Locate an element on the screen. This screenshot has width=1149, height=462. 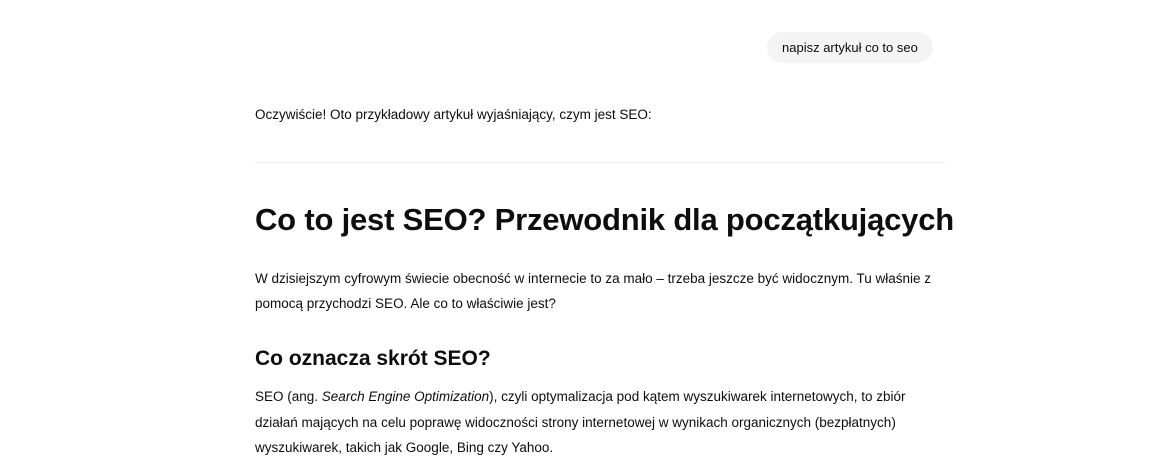
section-paragraph-emphasis: Search Engine Optimization is located at coordinates (405, 396).